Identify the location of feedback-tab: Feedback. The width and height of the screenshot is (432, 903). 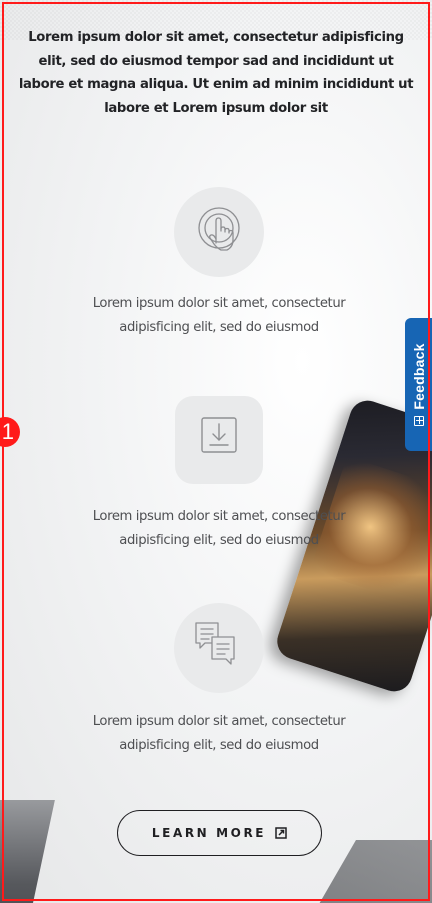
(418, 384).